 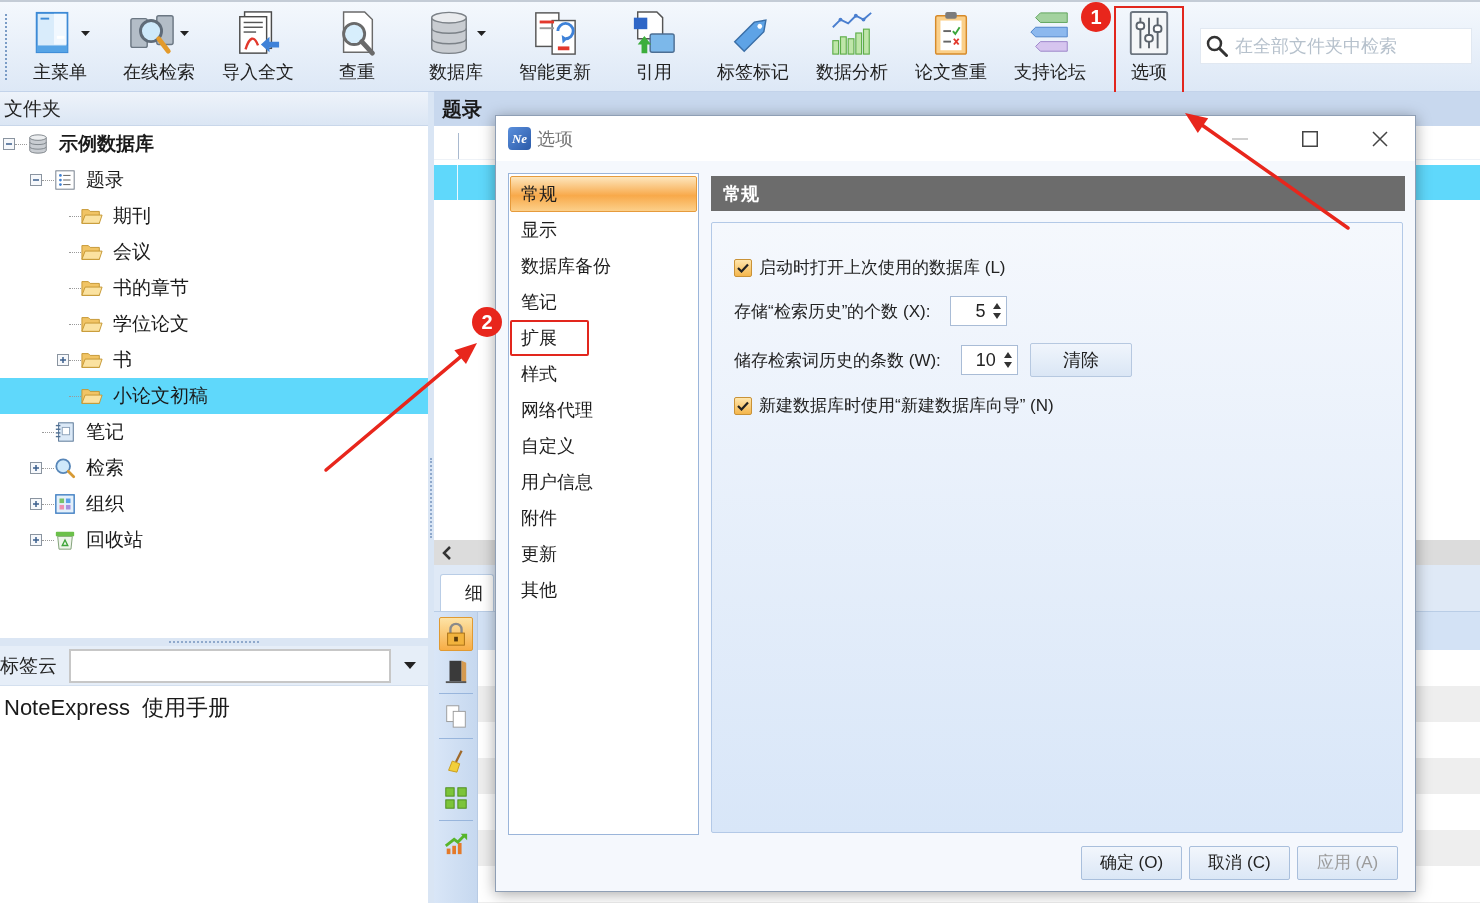 What do you see at coordinates (1310, 138) in the screenshot?
I see `maximize-icon` at bounding box center [1310, 138].